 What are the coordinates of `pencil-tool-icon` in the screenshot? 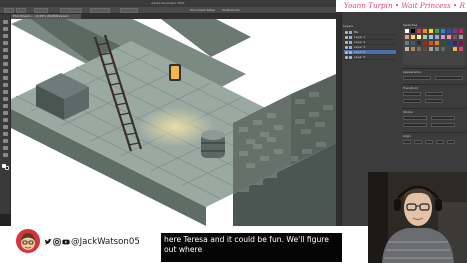 It's located at (5, 78).